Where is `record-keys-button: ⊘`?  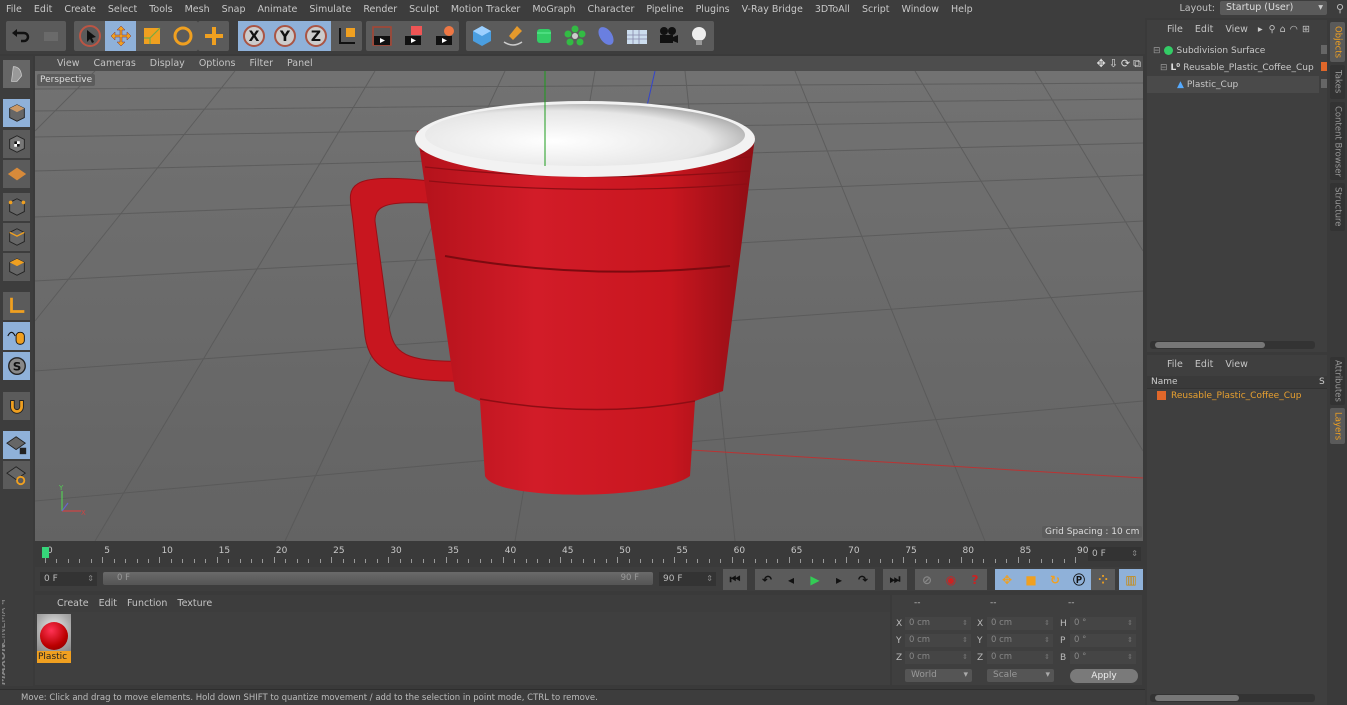
record-keys-button: ⊘ is located at coordinates (927, 579).